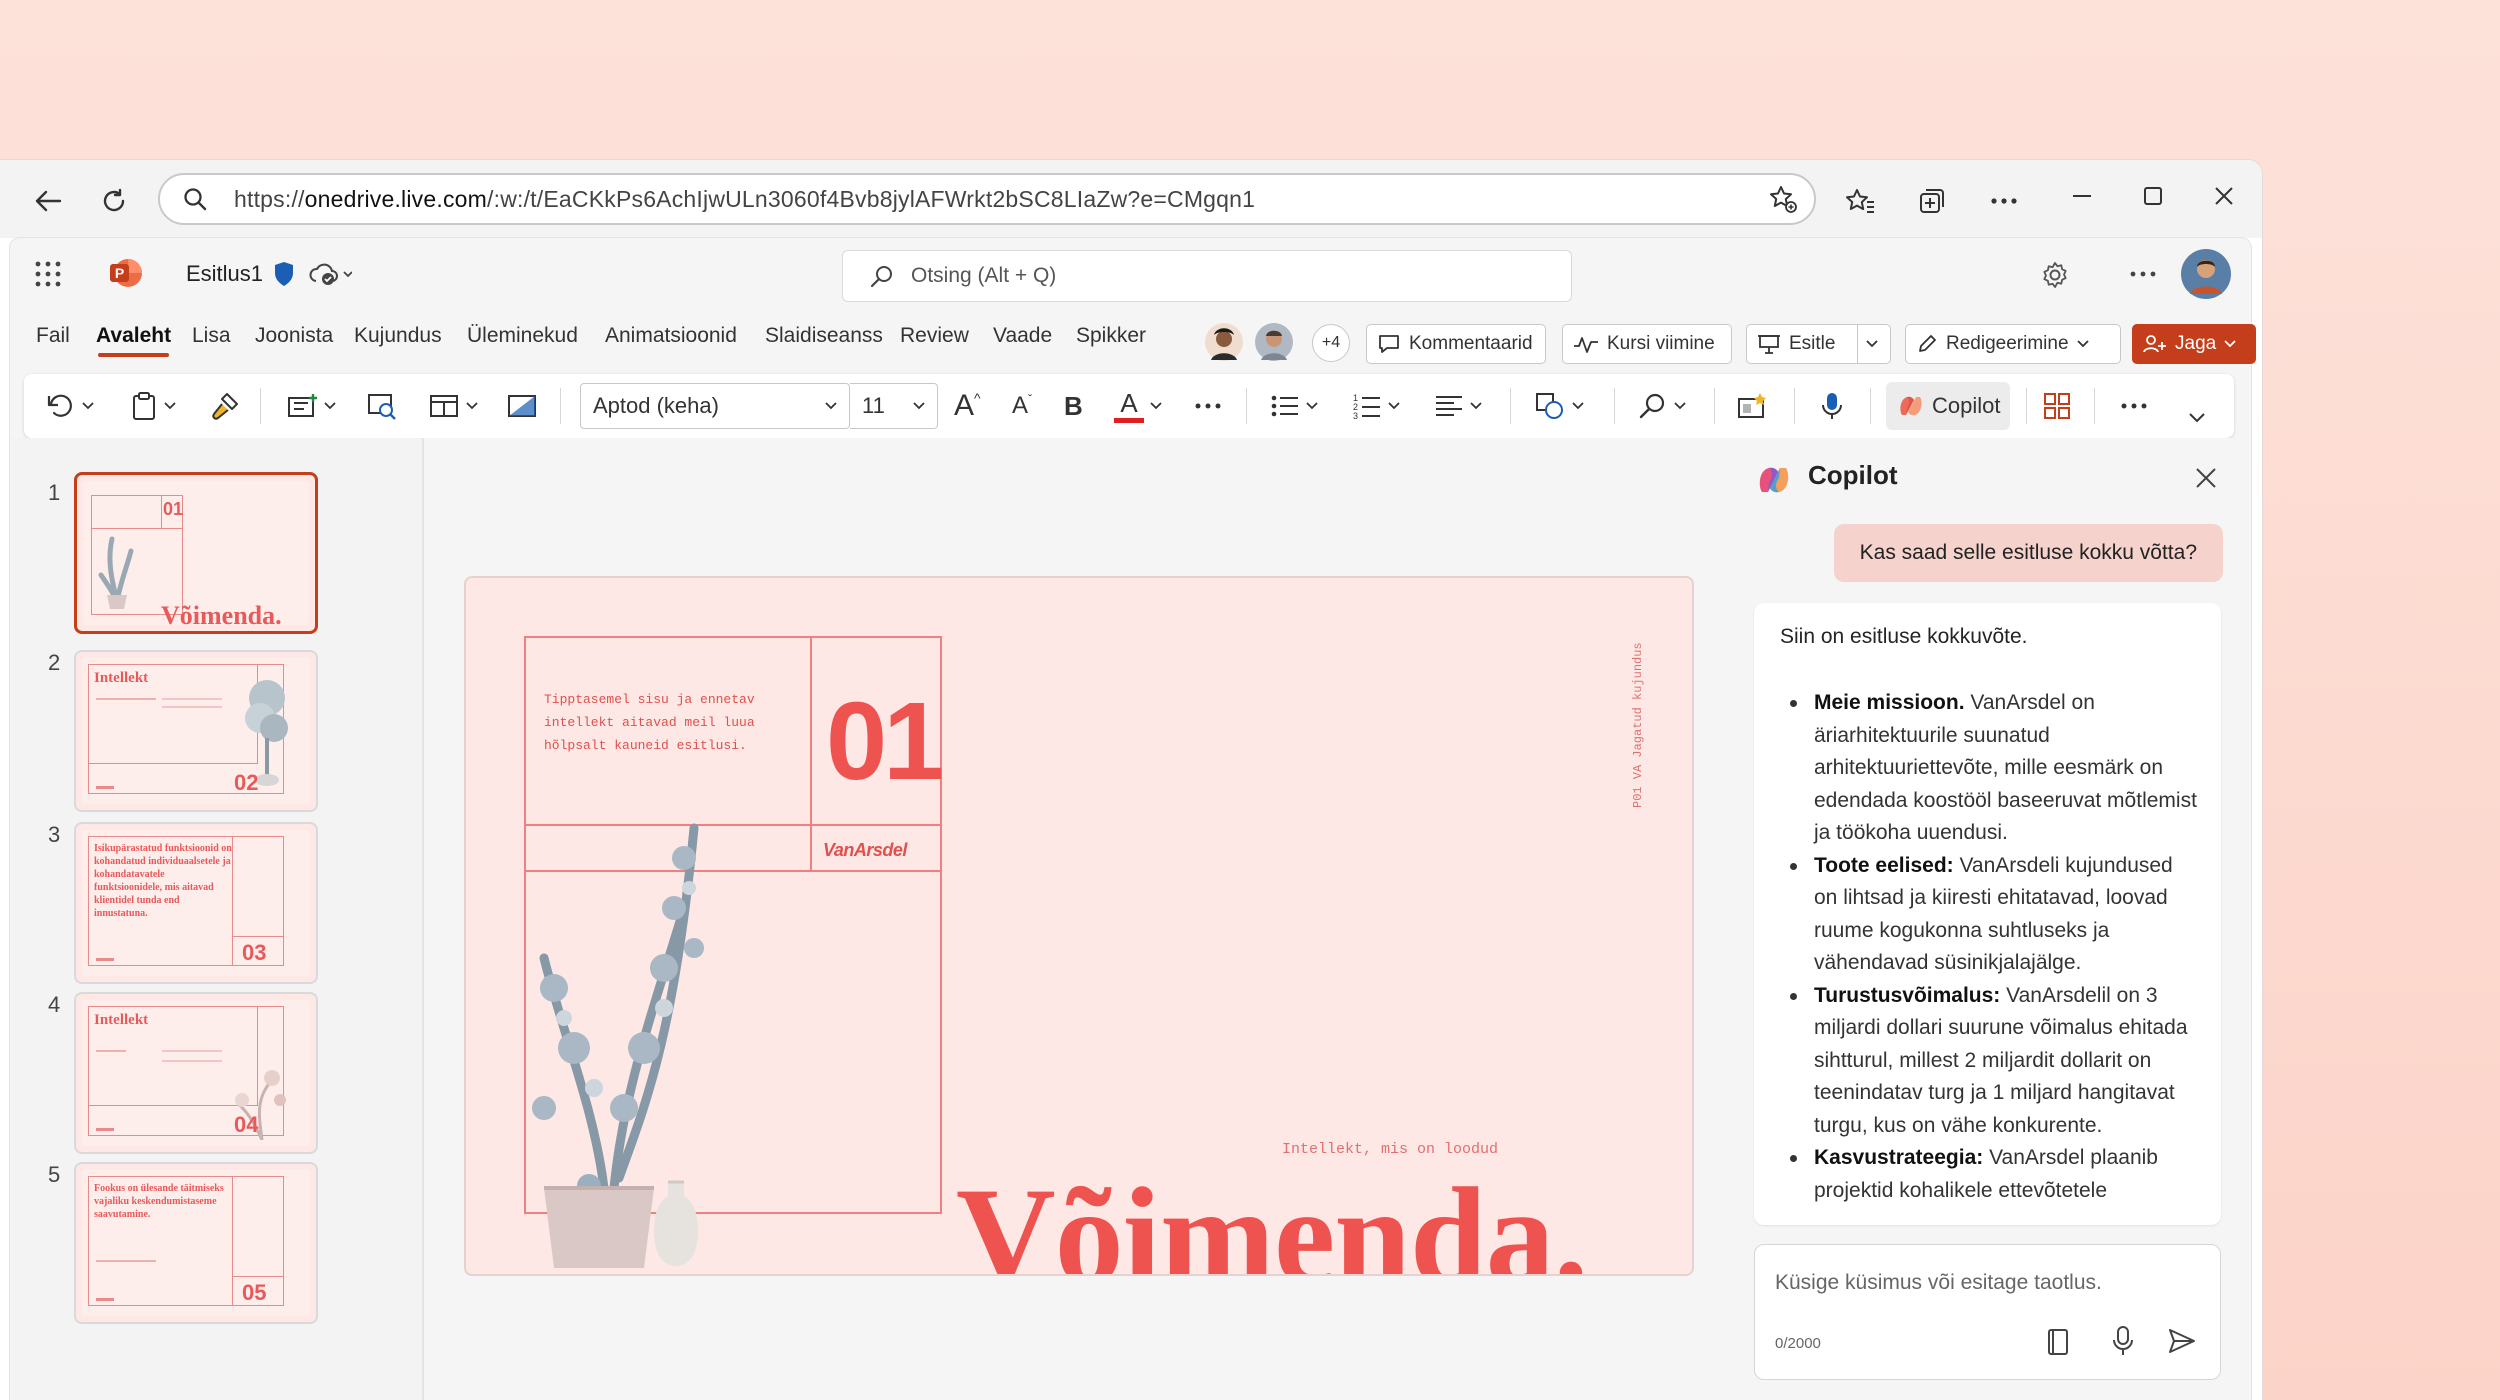 Image resolution: width=2500 pixels, height=1400 pixels. I want to click on slide-number: 4, so click(54, 1004).